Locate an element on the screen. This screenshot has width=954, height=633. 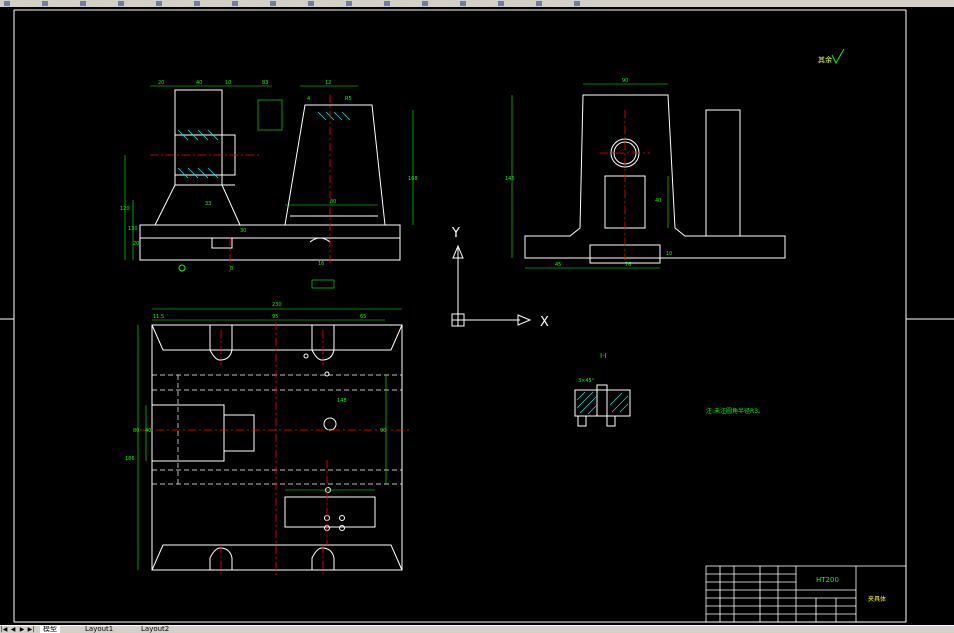
side-view is located at coordinates (655, 179).